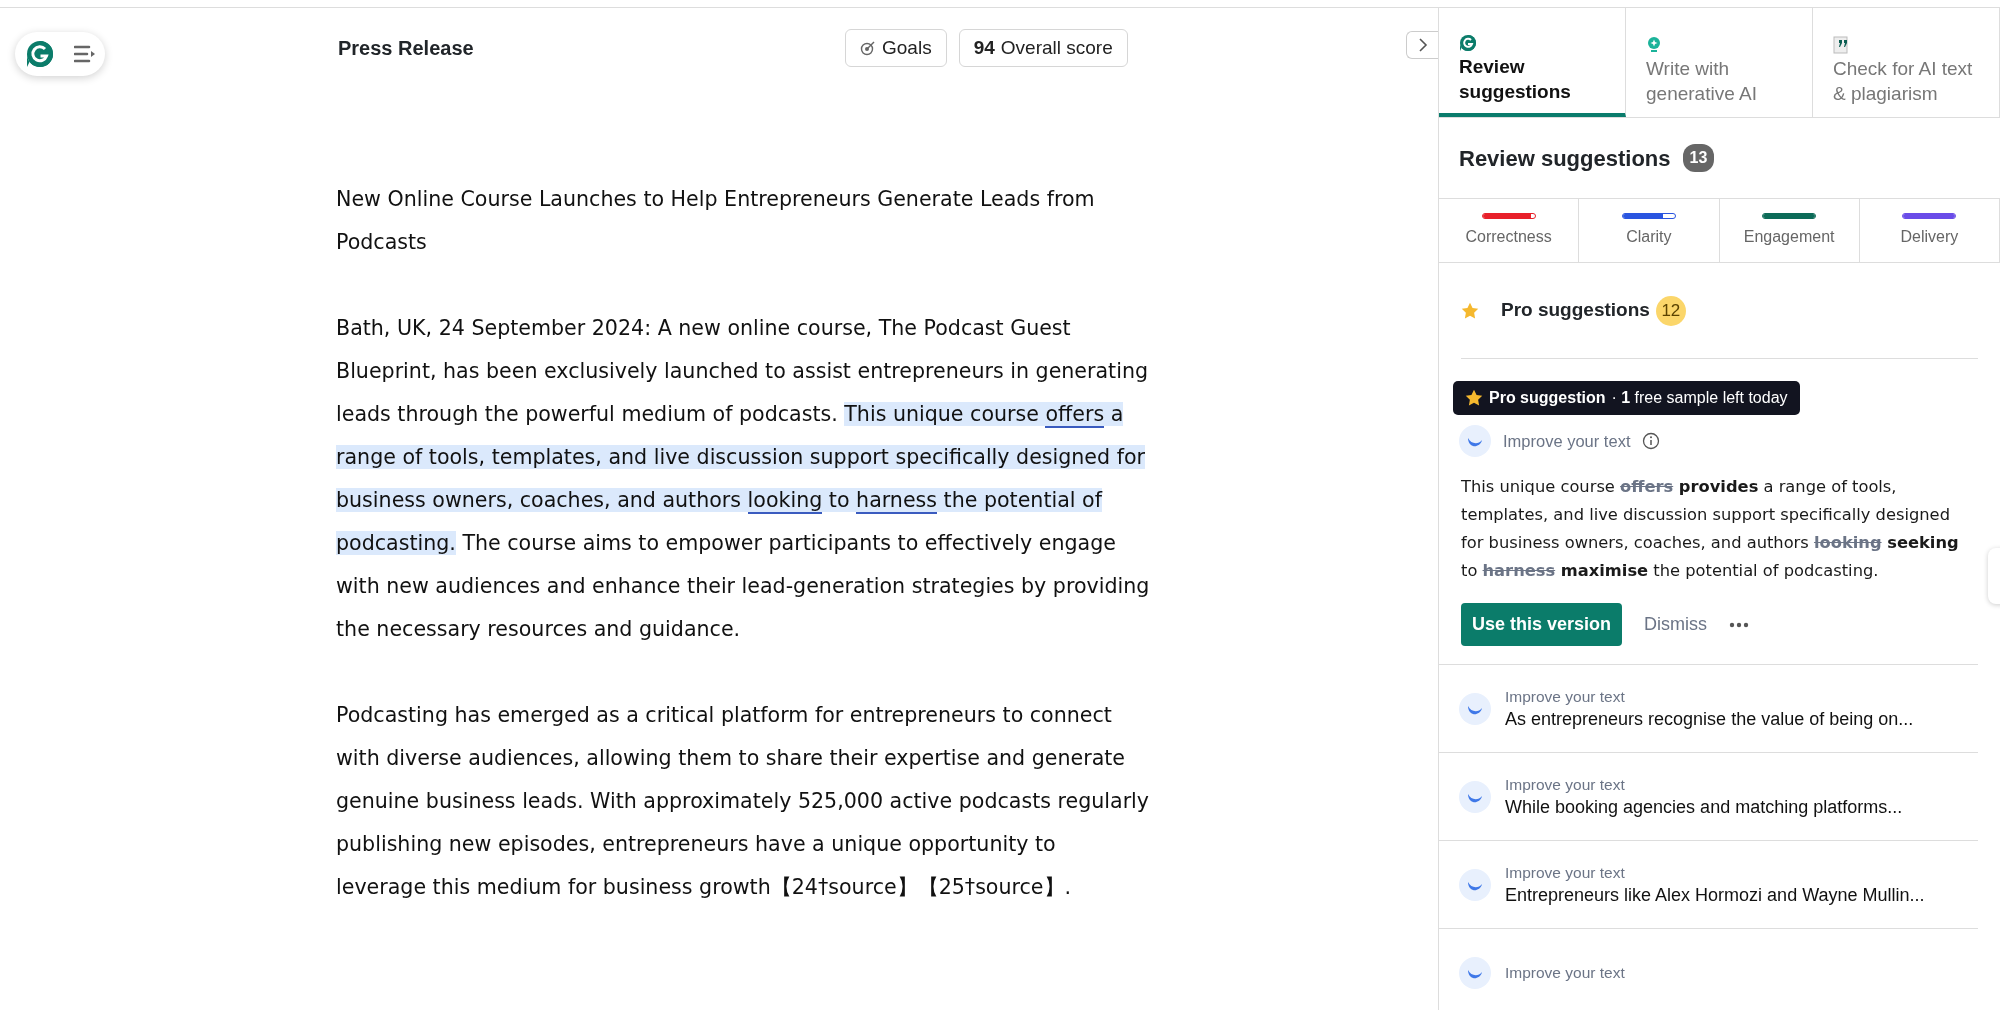 The image size is (2000, 1010). What do you see at coordinates (1532, 62) in the screenshot?
I see `panel-tab: Review suggestions` at bounding box center [1532, 62].